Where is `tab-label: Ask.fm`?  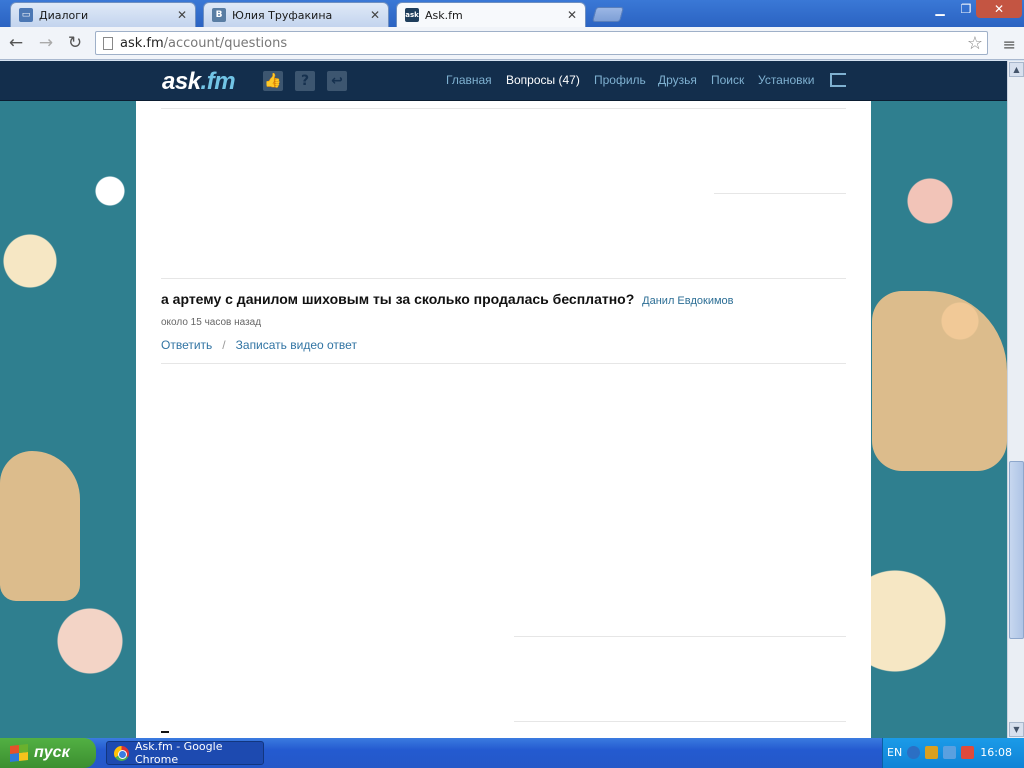 tab-label: Ask.fm is located at coordinates (444, 15).